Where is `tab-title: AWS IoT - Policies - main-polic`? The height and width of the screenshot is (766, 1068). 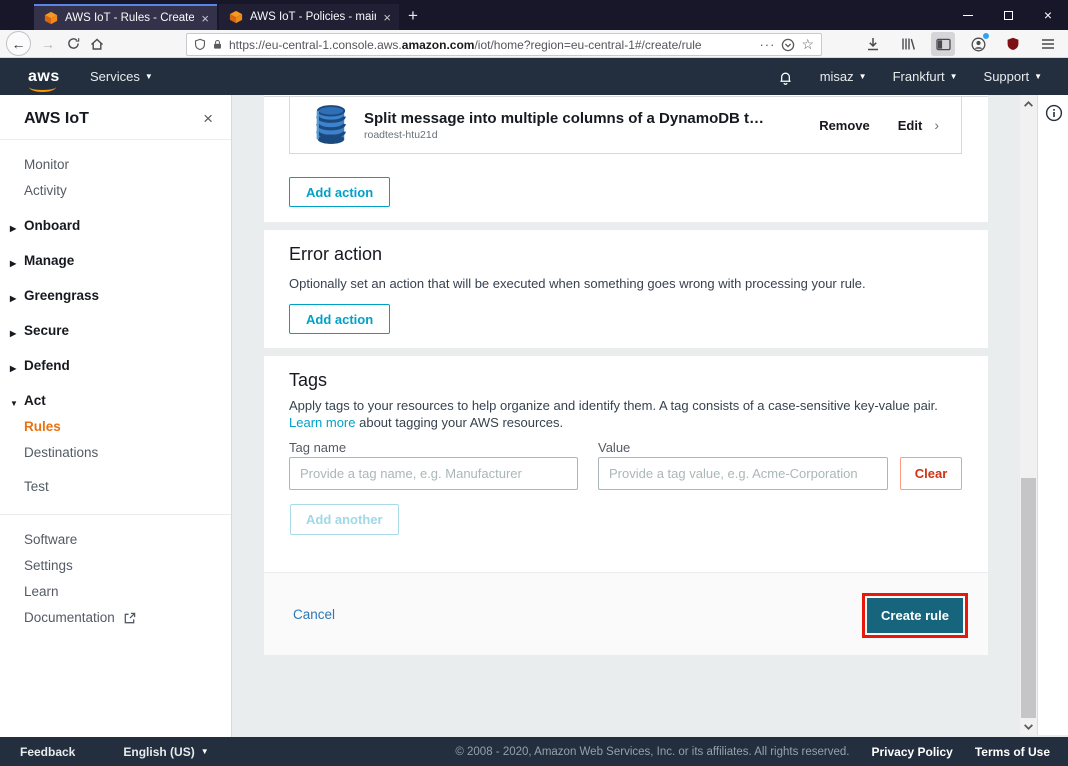 tab-title: AWS IoT - Policies - main-polic is located at coordinates (313, 17).